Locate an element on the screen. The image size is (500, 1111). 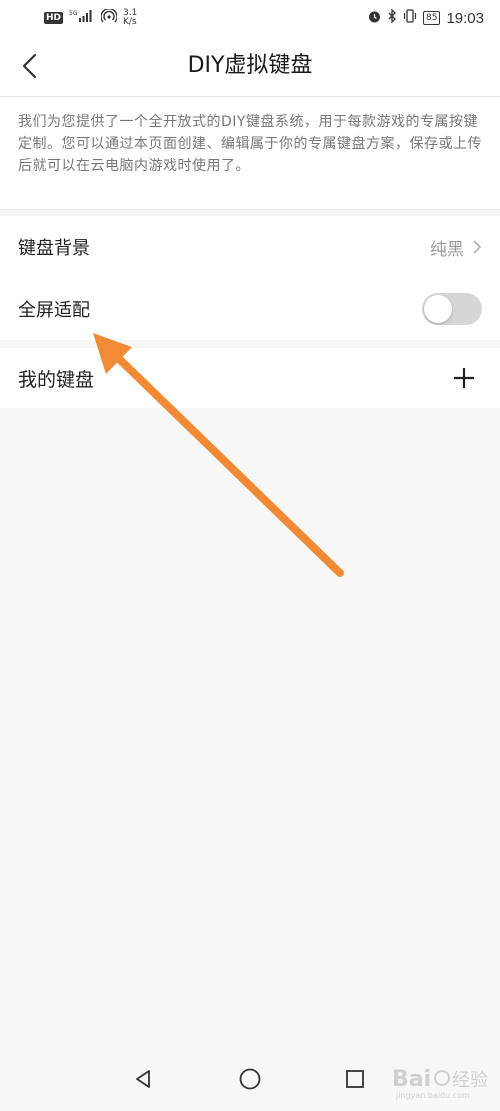
nav-home-button is located at coordinates (250, 1079).